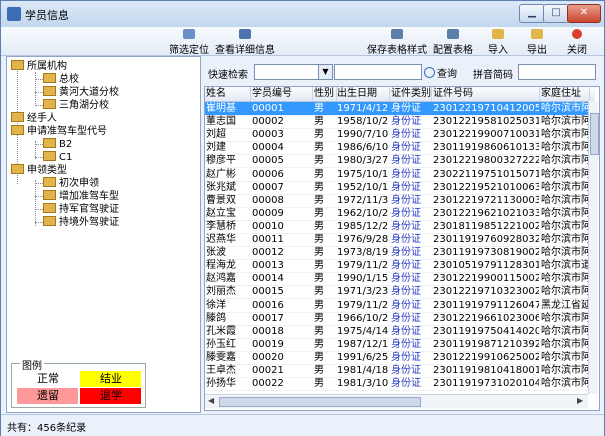 This screenshot has width=605, height=436. What do you see at coordinates (486, 370) in the screenshot?
I see `table-cell: 230119198104180013` at bounding box center [486, 370].